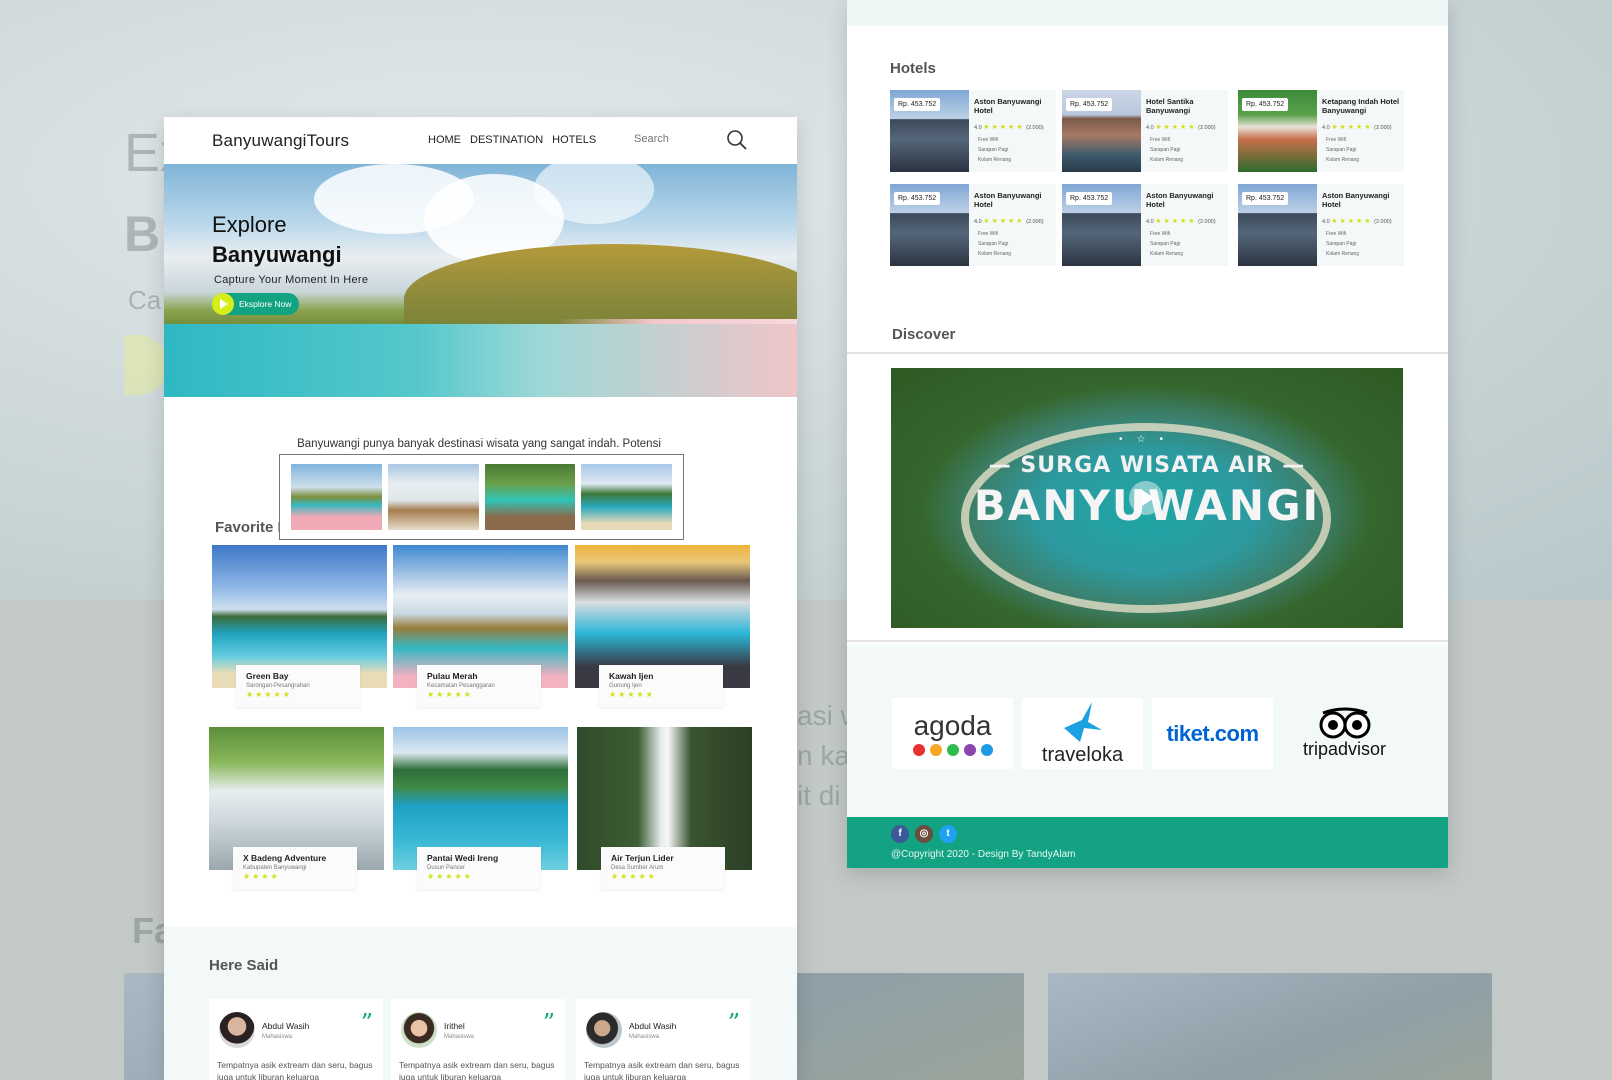  What do you see at coordinates (900, 834) in the screenshot?
I see `facebook-icon: f` at bounding box center [900, 834].